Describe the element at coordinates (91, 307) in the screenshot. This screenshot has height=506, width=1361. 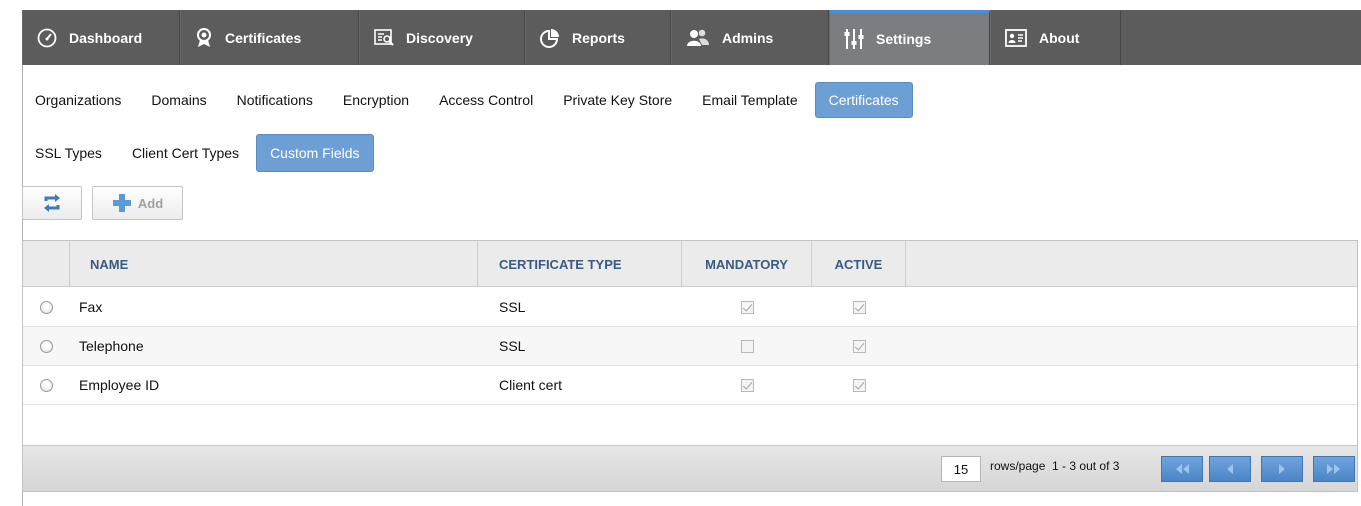
I see `cell-name: Fax` at that location.